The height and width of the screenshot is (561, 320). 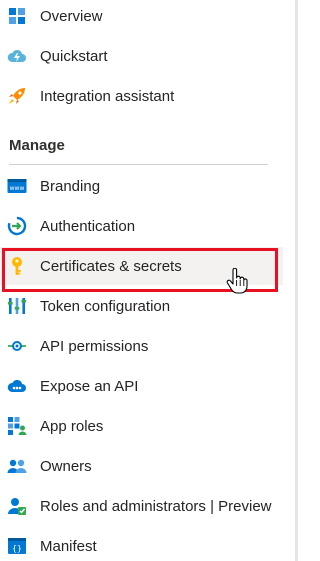 I want to click on section-divider, so click(x=138, y=164).